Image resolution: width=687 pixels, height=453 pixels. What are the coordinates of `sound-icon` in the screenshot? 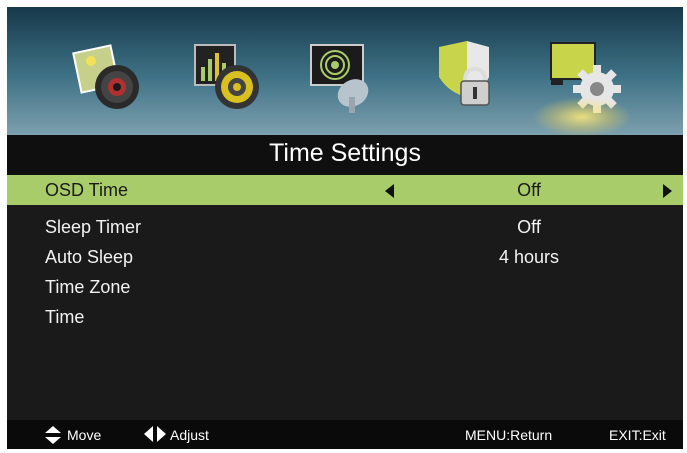 It's located at (227, 77).